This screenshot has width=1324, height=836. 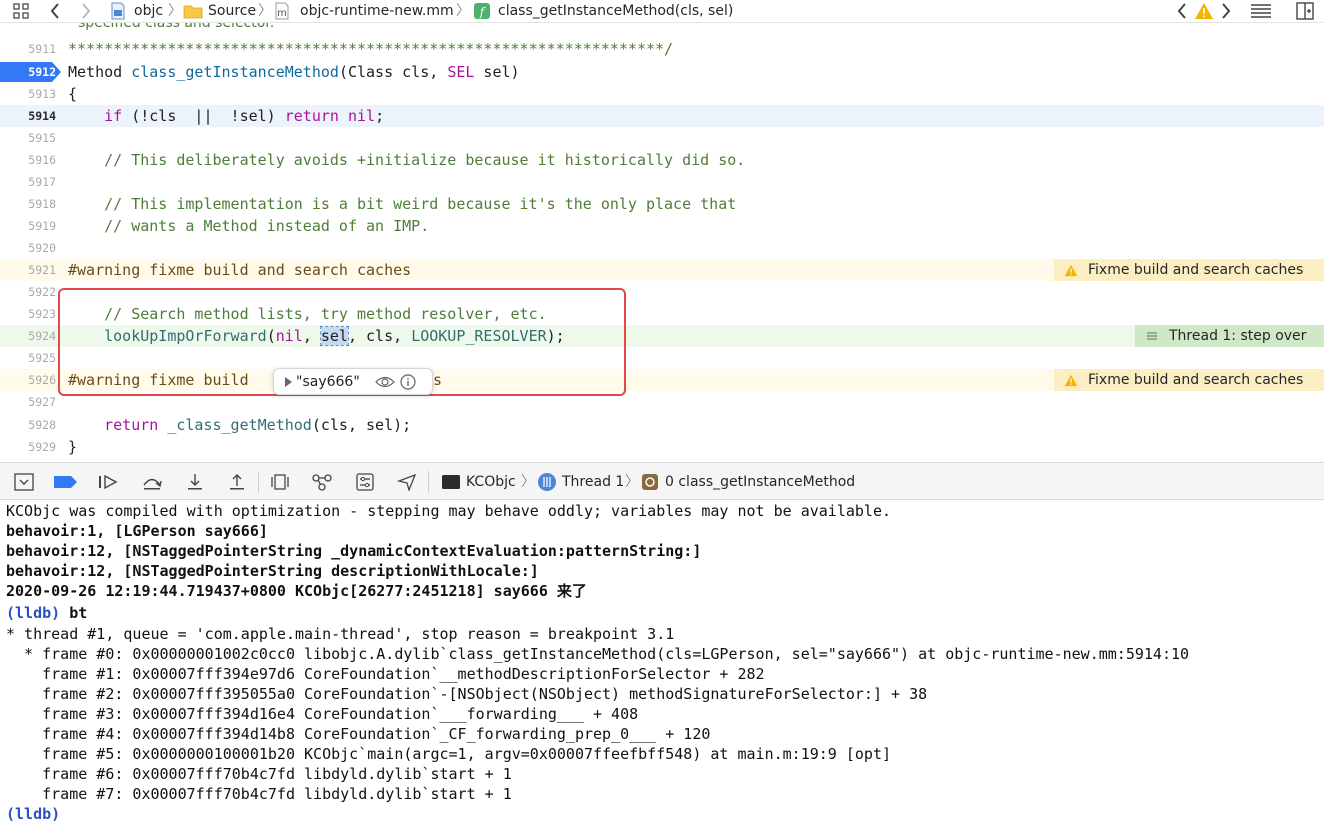 What do you see at coordinates (73, 447) in the screenshot?
I see `code-text: }` at bounding box center [73, 447].